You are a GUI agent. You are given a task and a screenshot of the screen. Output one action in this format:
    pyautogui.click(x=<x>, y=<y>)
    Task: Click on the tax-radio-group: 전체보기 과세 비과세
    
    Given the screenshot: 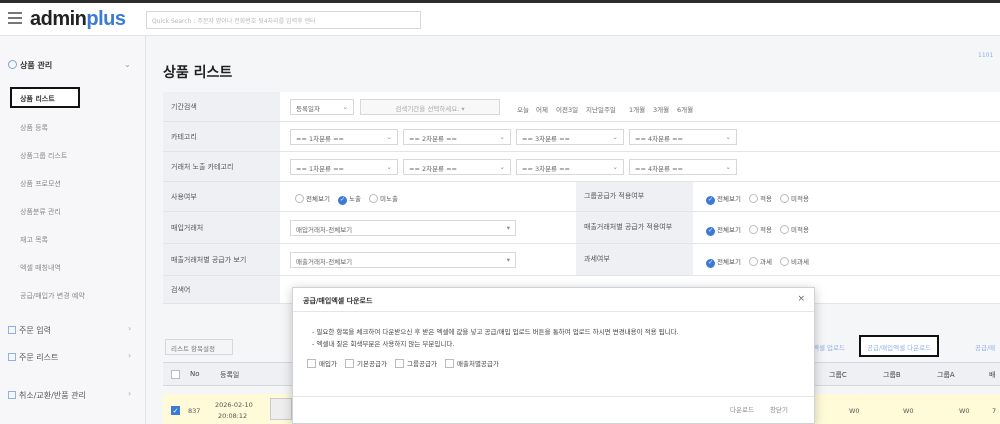 What is the action you would take?
    pyautogui.click(x=760, y=262)
    